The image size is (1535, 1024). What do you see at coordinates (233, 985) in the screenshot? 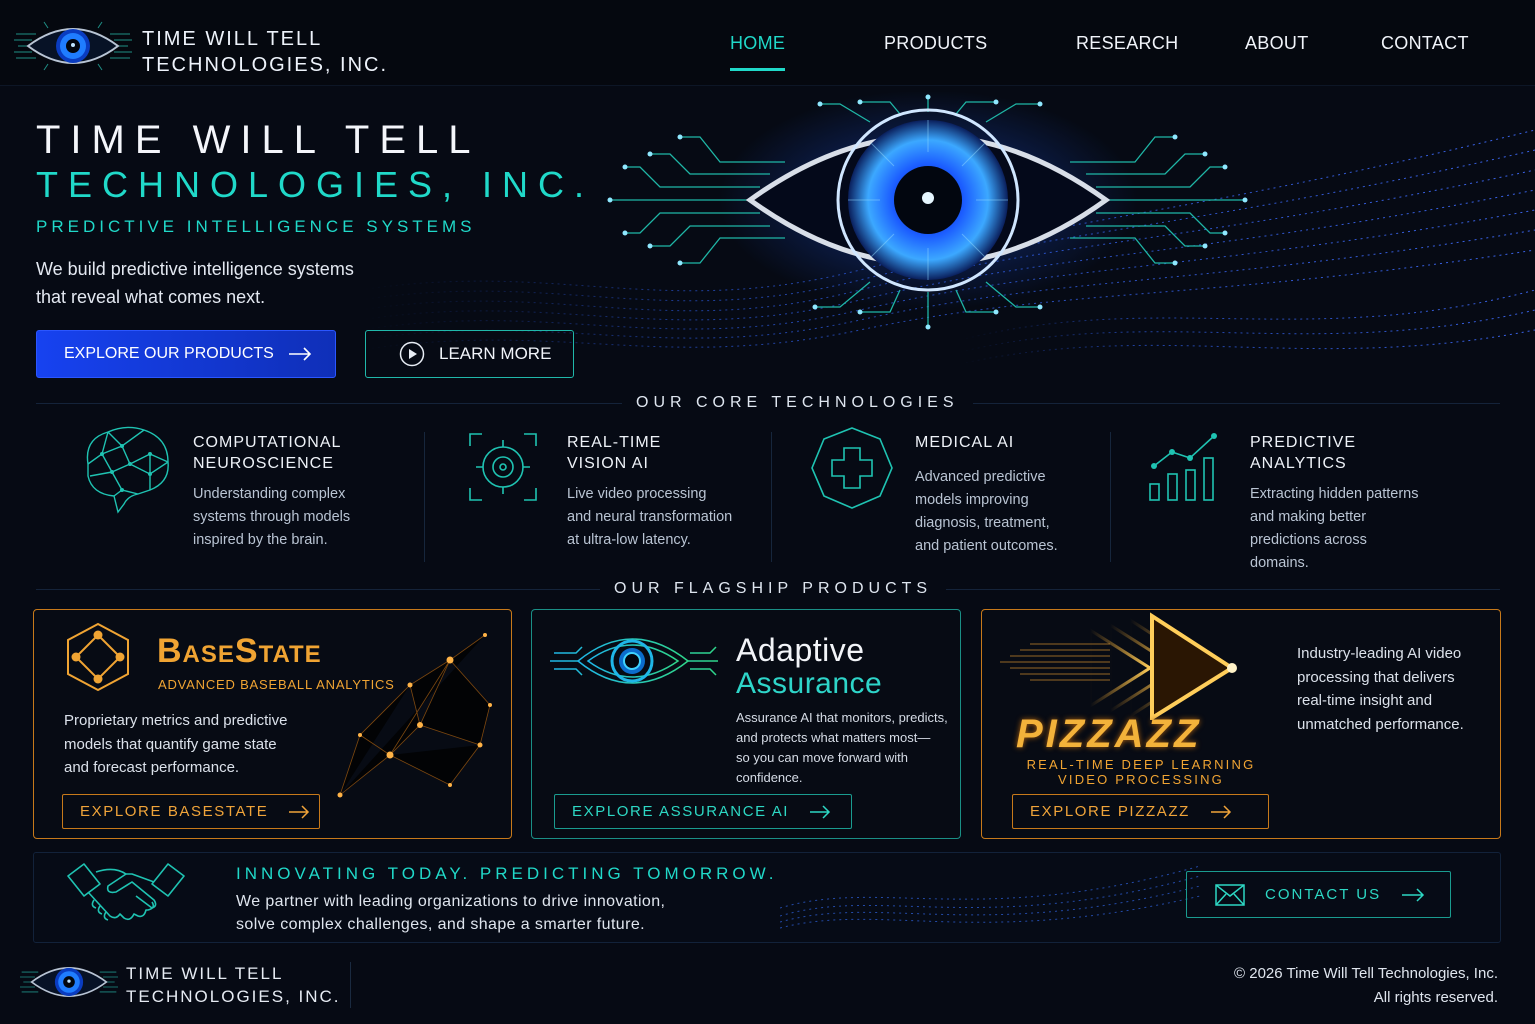
I see `footer-brand: TIME WILL TELL TECHNOLOGIES, INC.` at bounding box center [233, 985].